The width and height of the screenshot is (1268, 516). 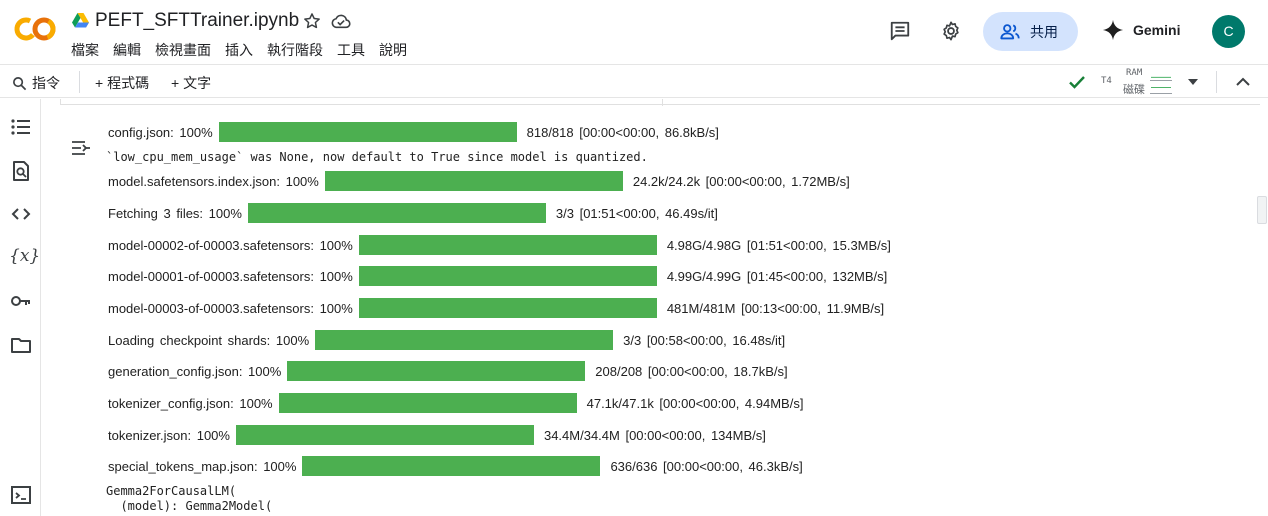 I want to click on progress-label: tokenizer_config.json: 100%, so click(x=190, y=403).